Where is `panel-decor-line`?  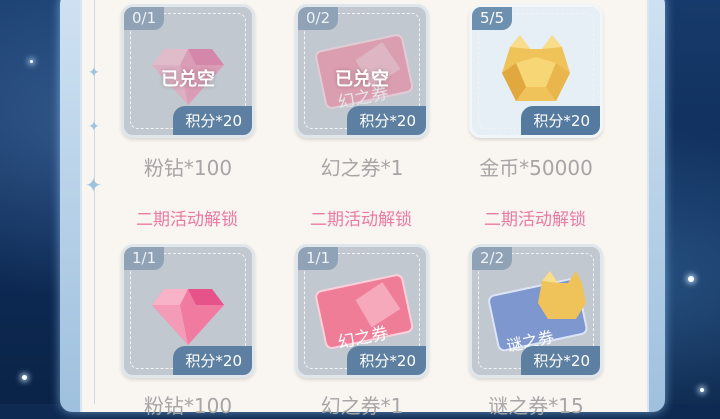
panel-decor-line is located at coordinates (94, 202).